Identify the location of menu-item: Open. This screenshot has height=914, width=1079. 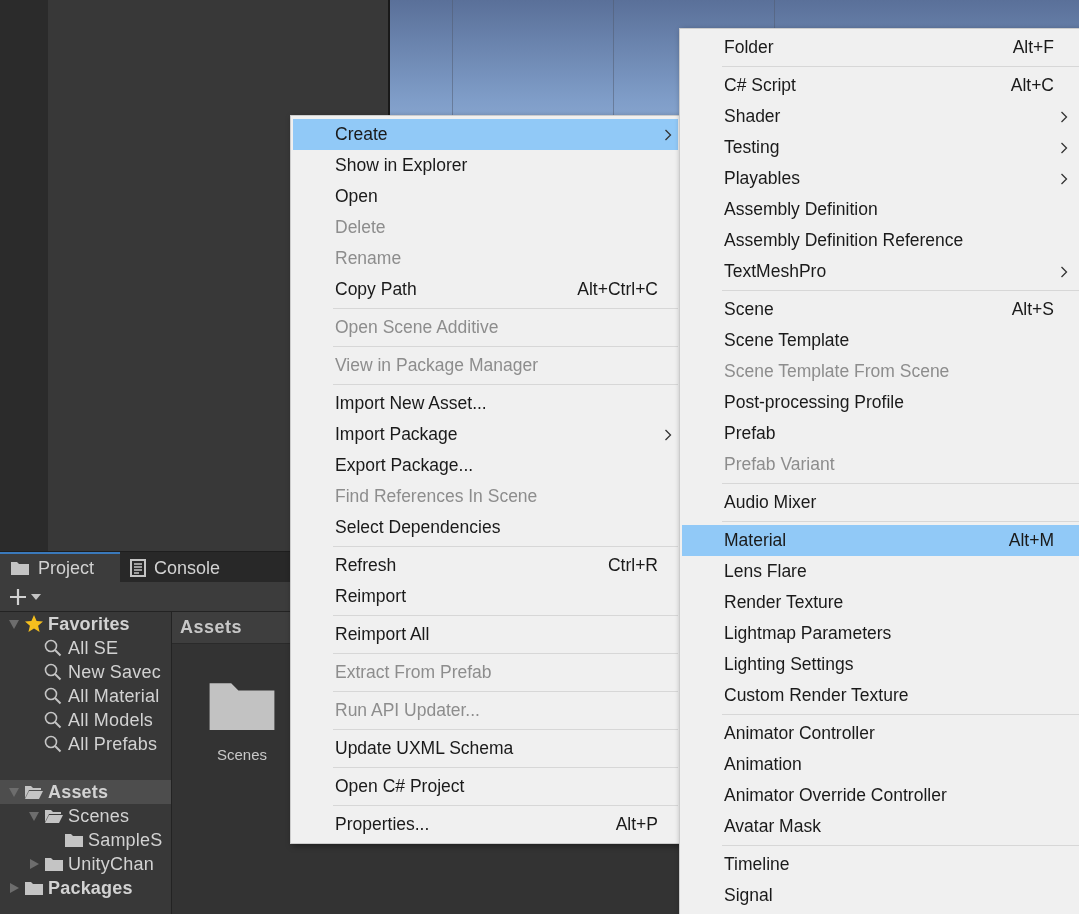
(485, 196).